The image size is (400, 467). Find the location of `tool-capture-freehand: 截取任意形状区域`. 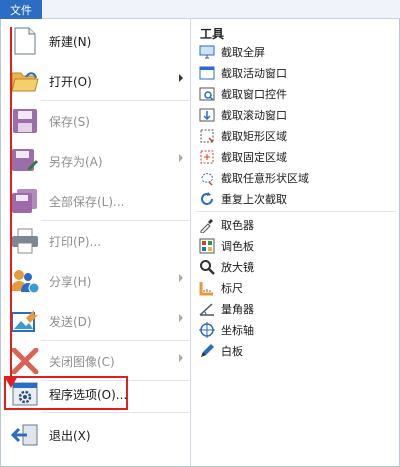

tool-capture-freehand: 截取任意形状区域 is located at coordinates (296, 178).